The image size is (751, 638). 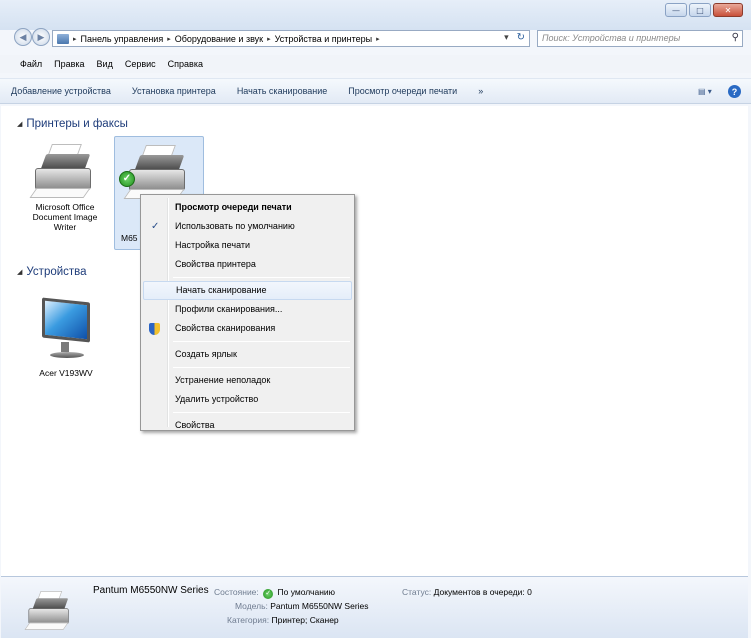 What do you see at coordinates (23, 37) in the screenshot?
I see `back-button: ◀` at bounding box center [23, 37].